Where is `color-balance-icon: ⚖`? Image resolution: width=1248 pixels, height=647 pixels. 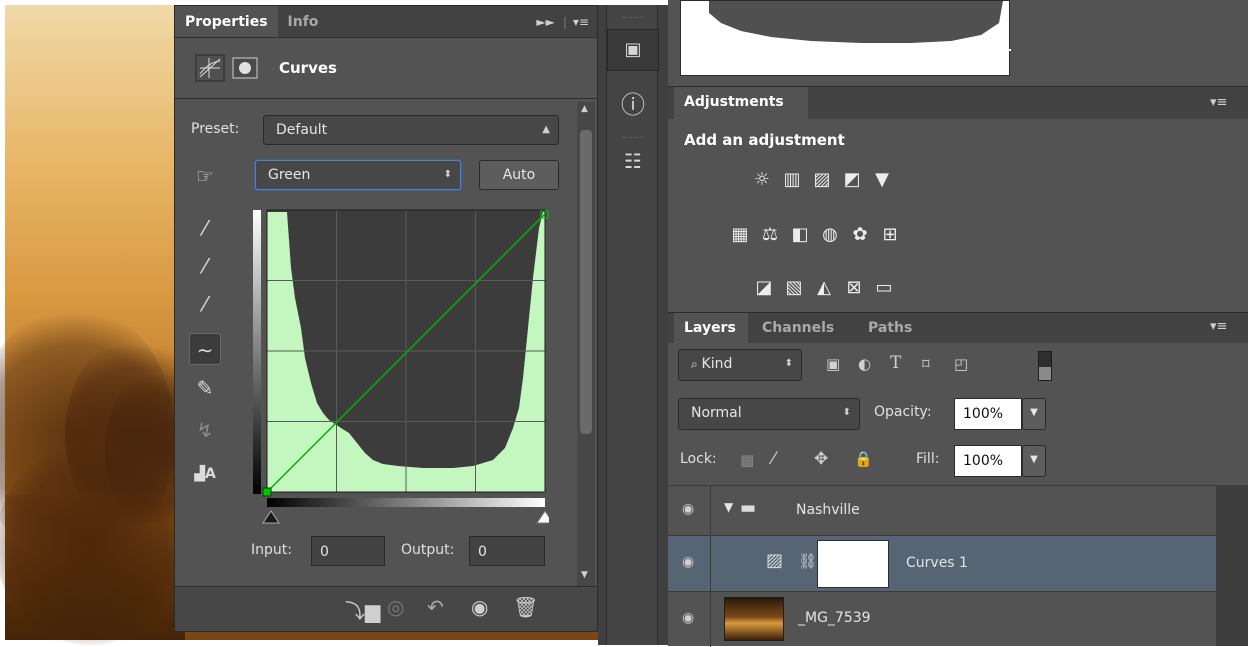
color-balance-icon: ⚖ is located at coordinates (770, 234).